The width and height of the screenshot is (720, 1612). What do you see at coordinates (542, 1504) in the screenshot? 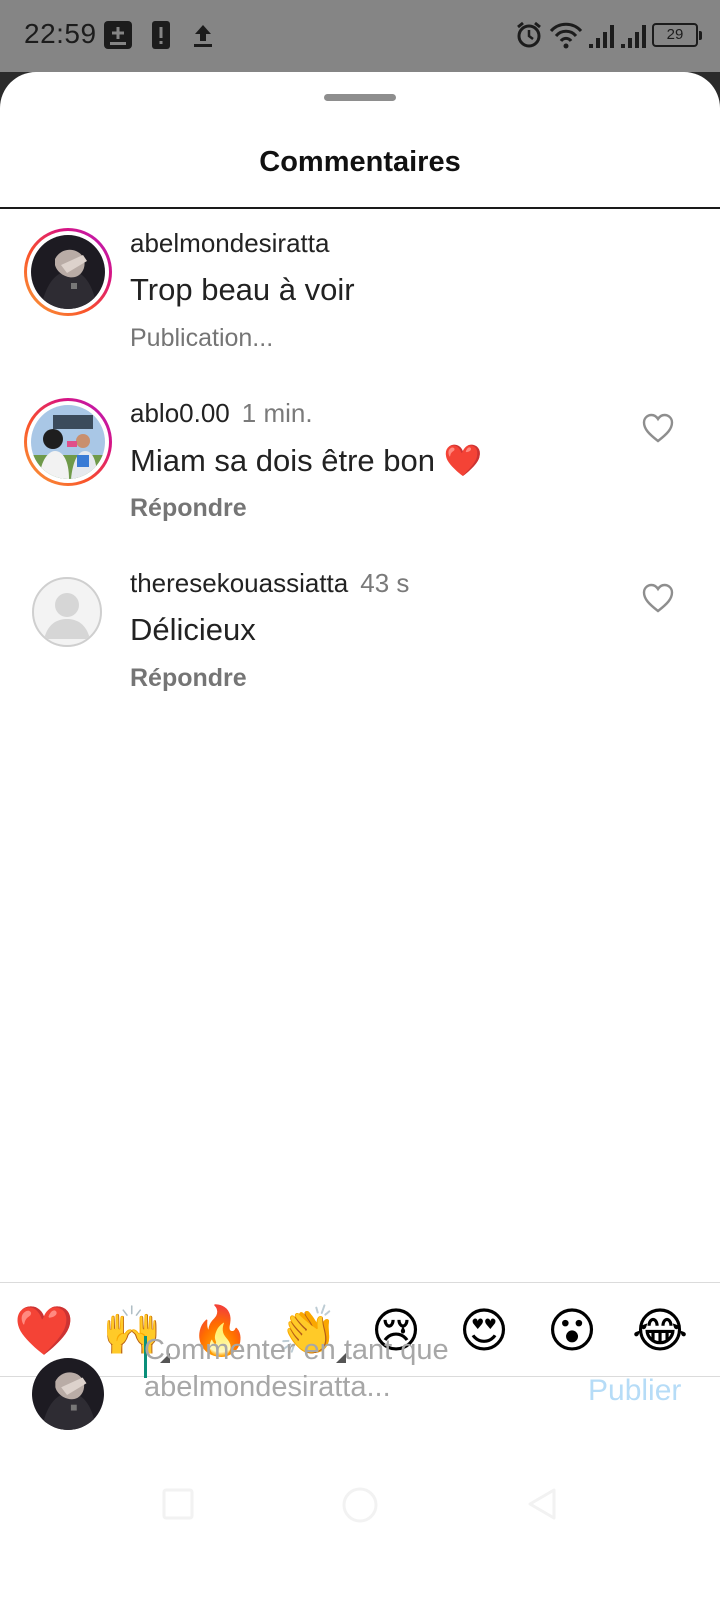
I see `back-triangle-icon` at bounding box center [542, 1504].